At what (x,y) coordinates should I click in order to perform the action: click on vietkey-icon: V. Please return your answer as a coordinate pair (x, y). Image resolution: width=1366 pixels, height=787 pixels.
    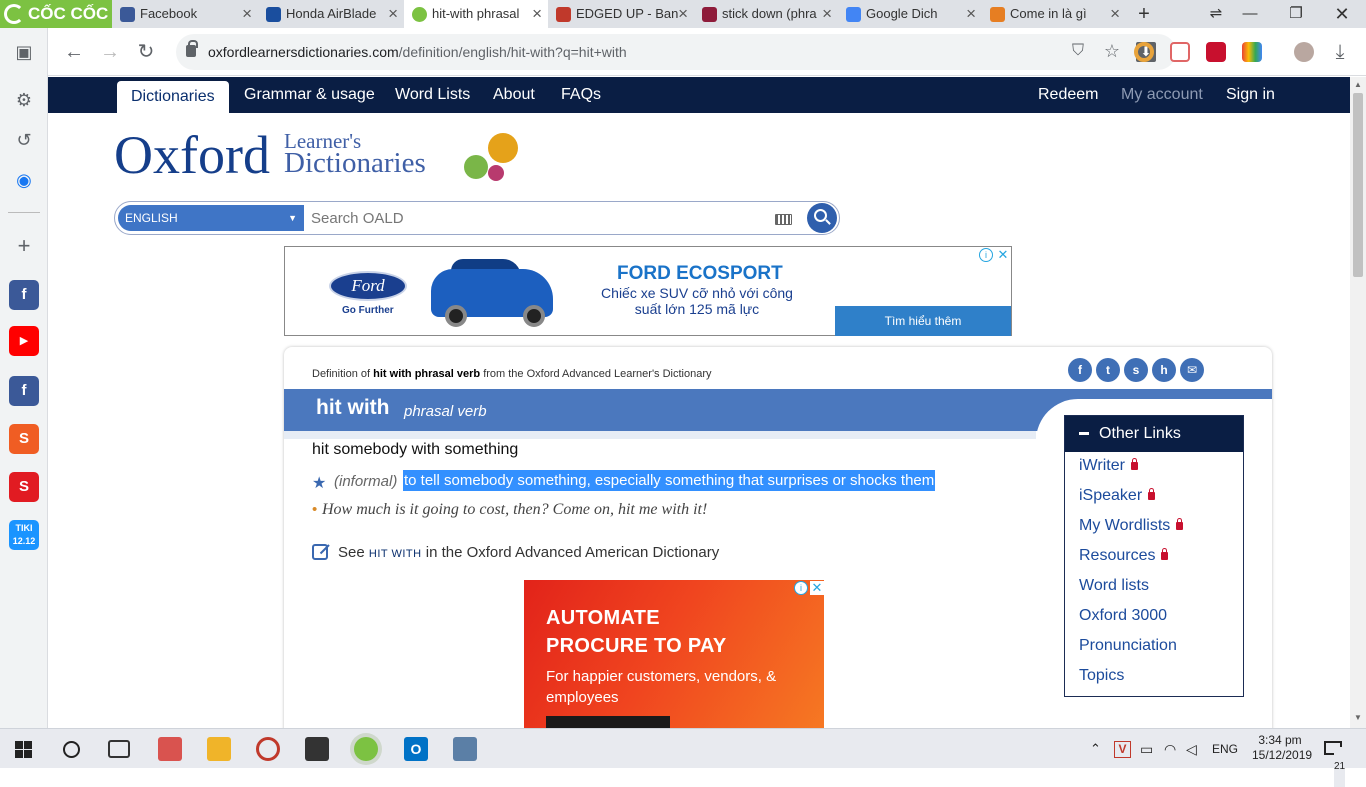
    Looking at the image, I should click on (1122, 749).